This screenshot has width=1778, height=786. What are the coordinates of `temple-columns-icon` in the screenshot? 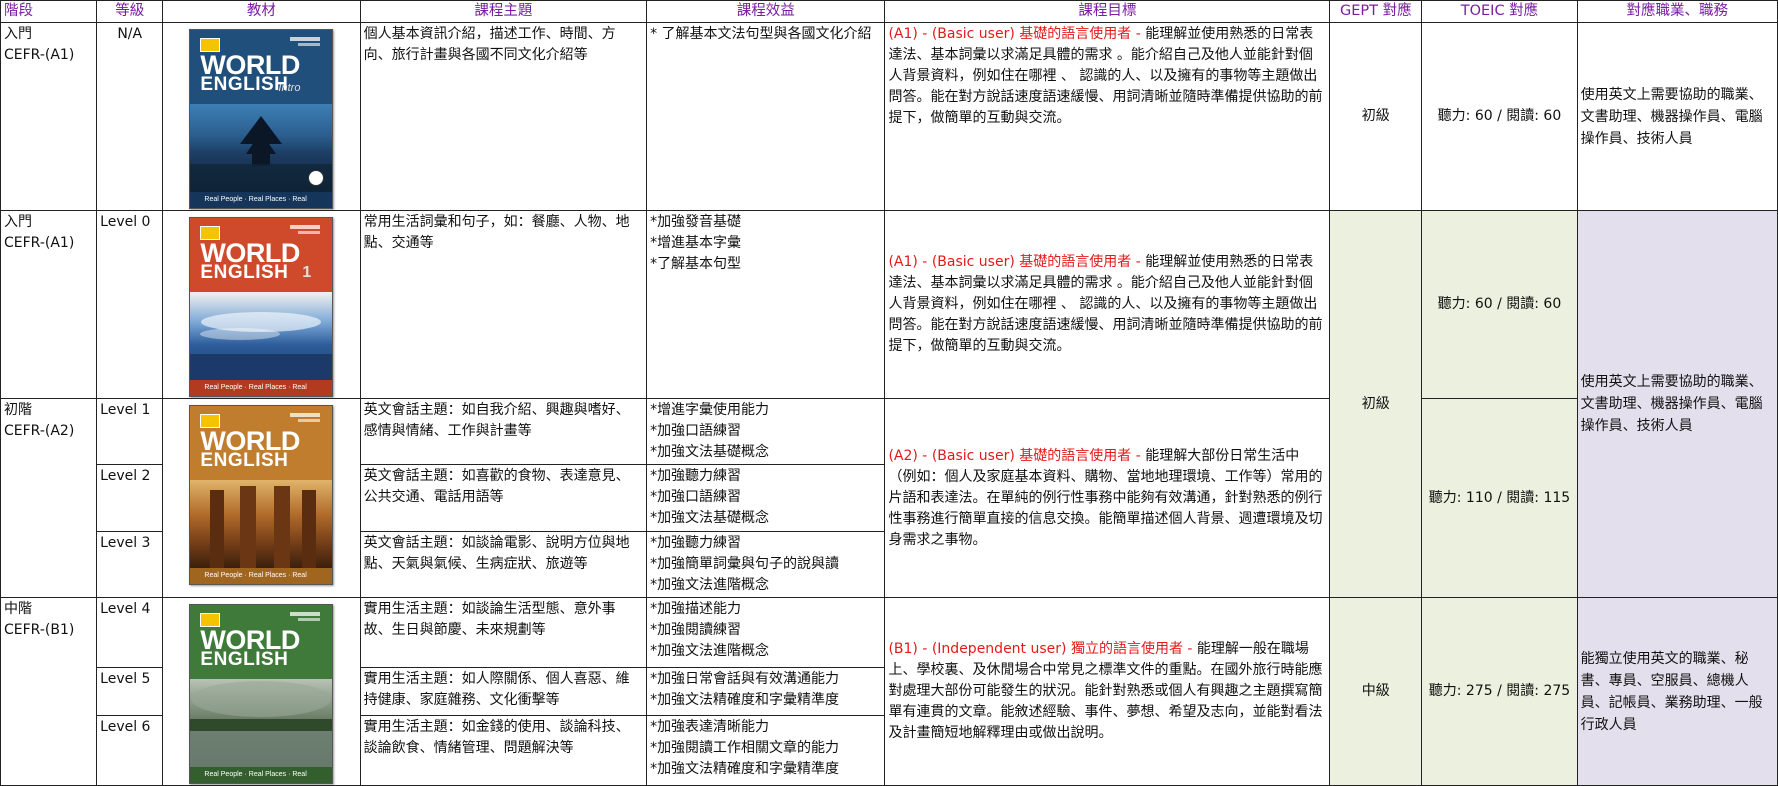 It's located at (263, 527).